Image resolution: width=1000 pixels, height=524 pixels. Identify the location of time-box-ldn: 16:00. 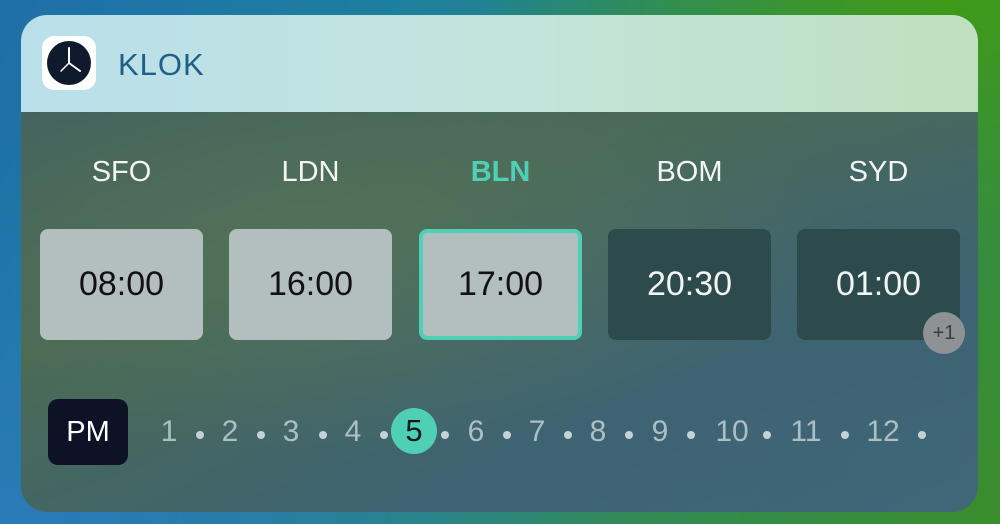
(310, 284).